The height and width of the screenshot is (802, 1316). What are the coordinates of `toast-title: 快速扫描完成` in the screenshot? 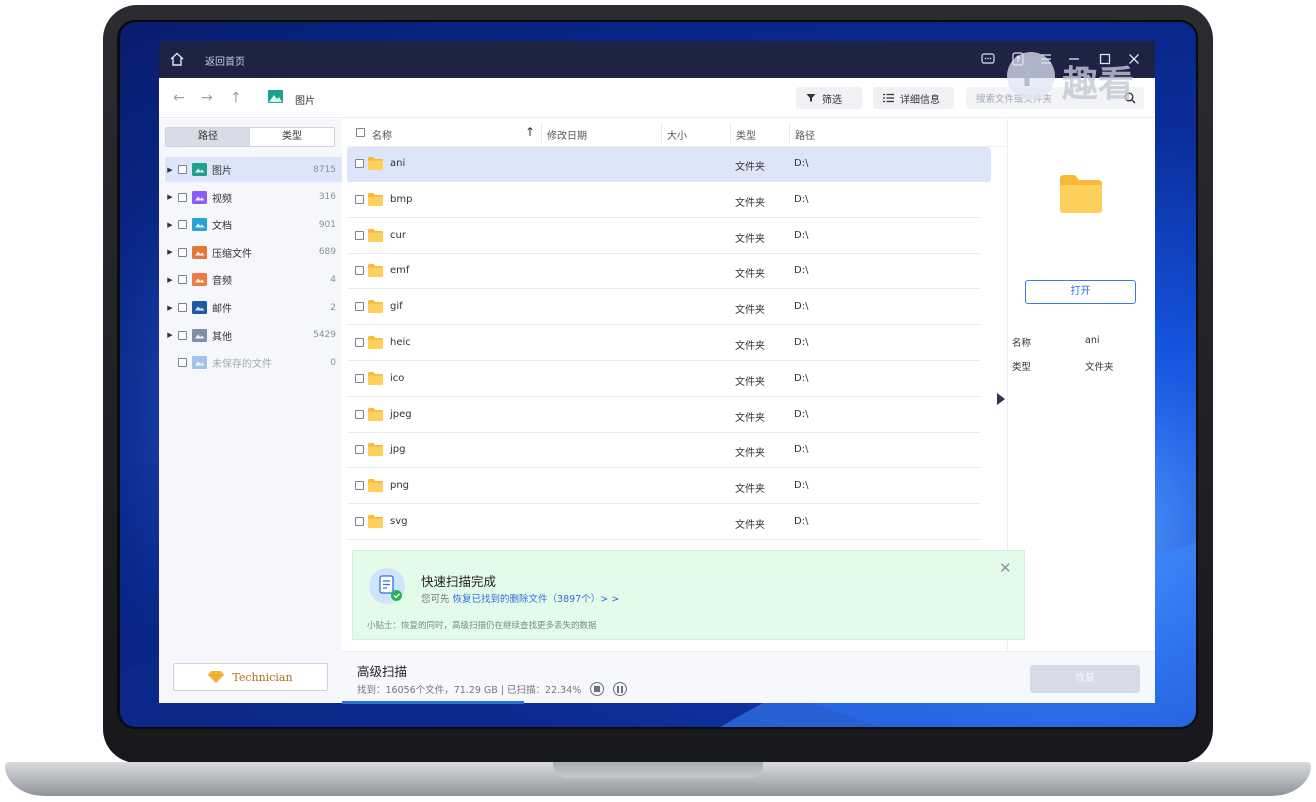 It's located at (459, 581).